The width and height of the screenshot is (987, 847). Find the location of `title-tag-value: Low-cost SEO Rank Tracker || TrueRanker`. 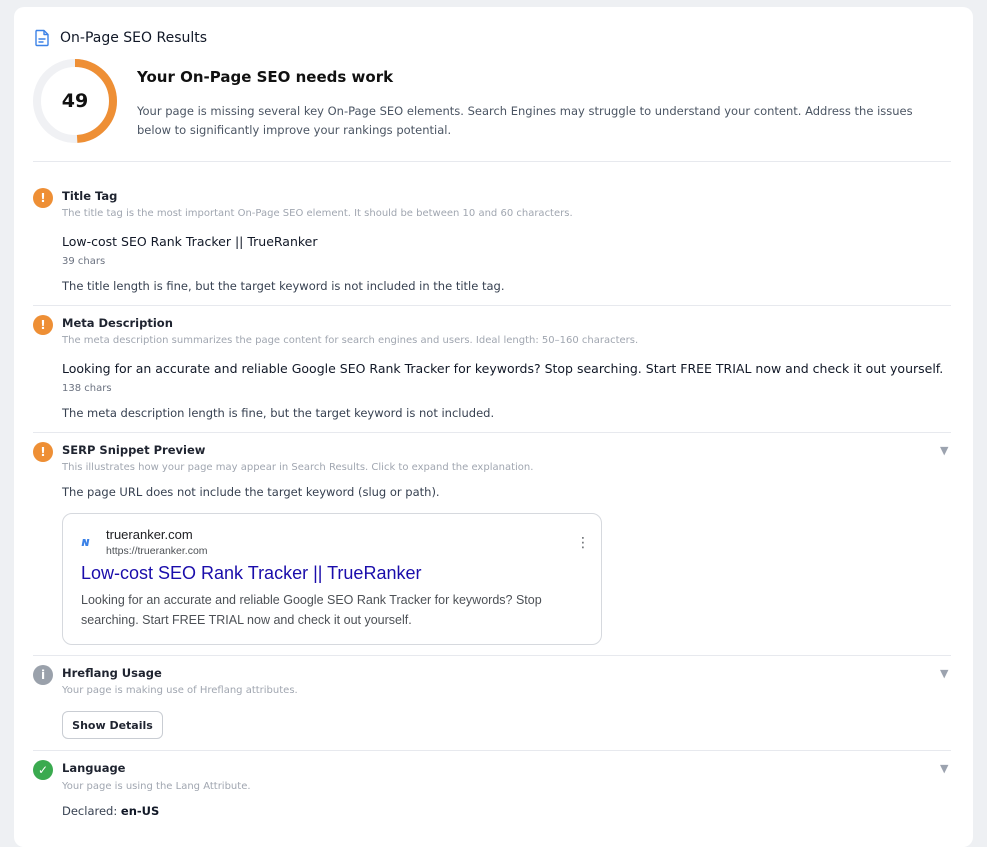

title-tag-value: Low-cost SEO Rank Tracker || TrueRanker is located at coordinates (190, 241).